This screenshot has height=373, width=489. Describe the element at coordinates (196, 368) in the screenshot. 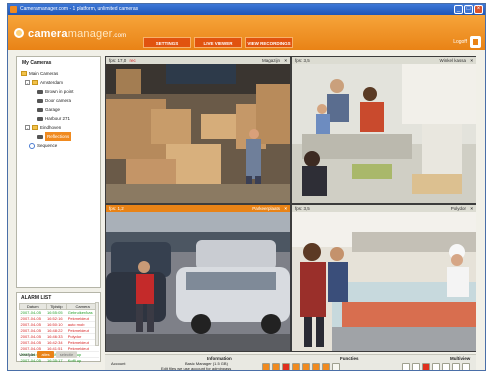

I see `account-note: Edit files we use account for adminpass` at that location.